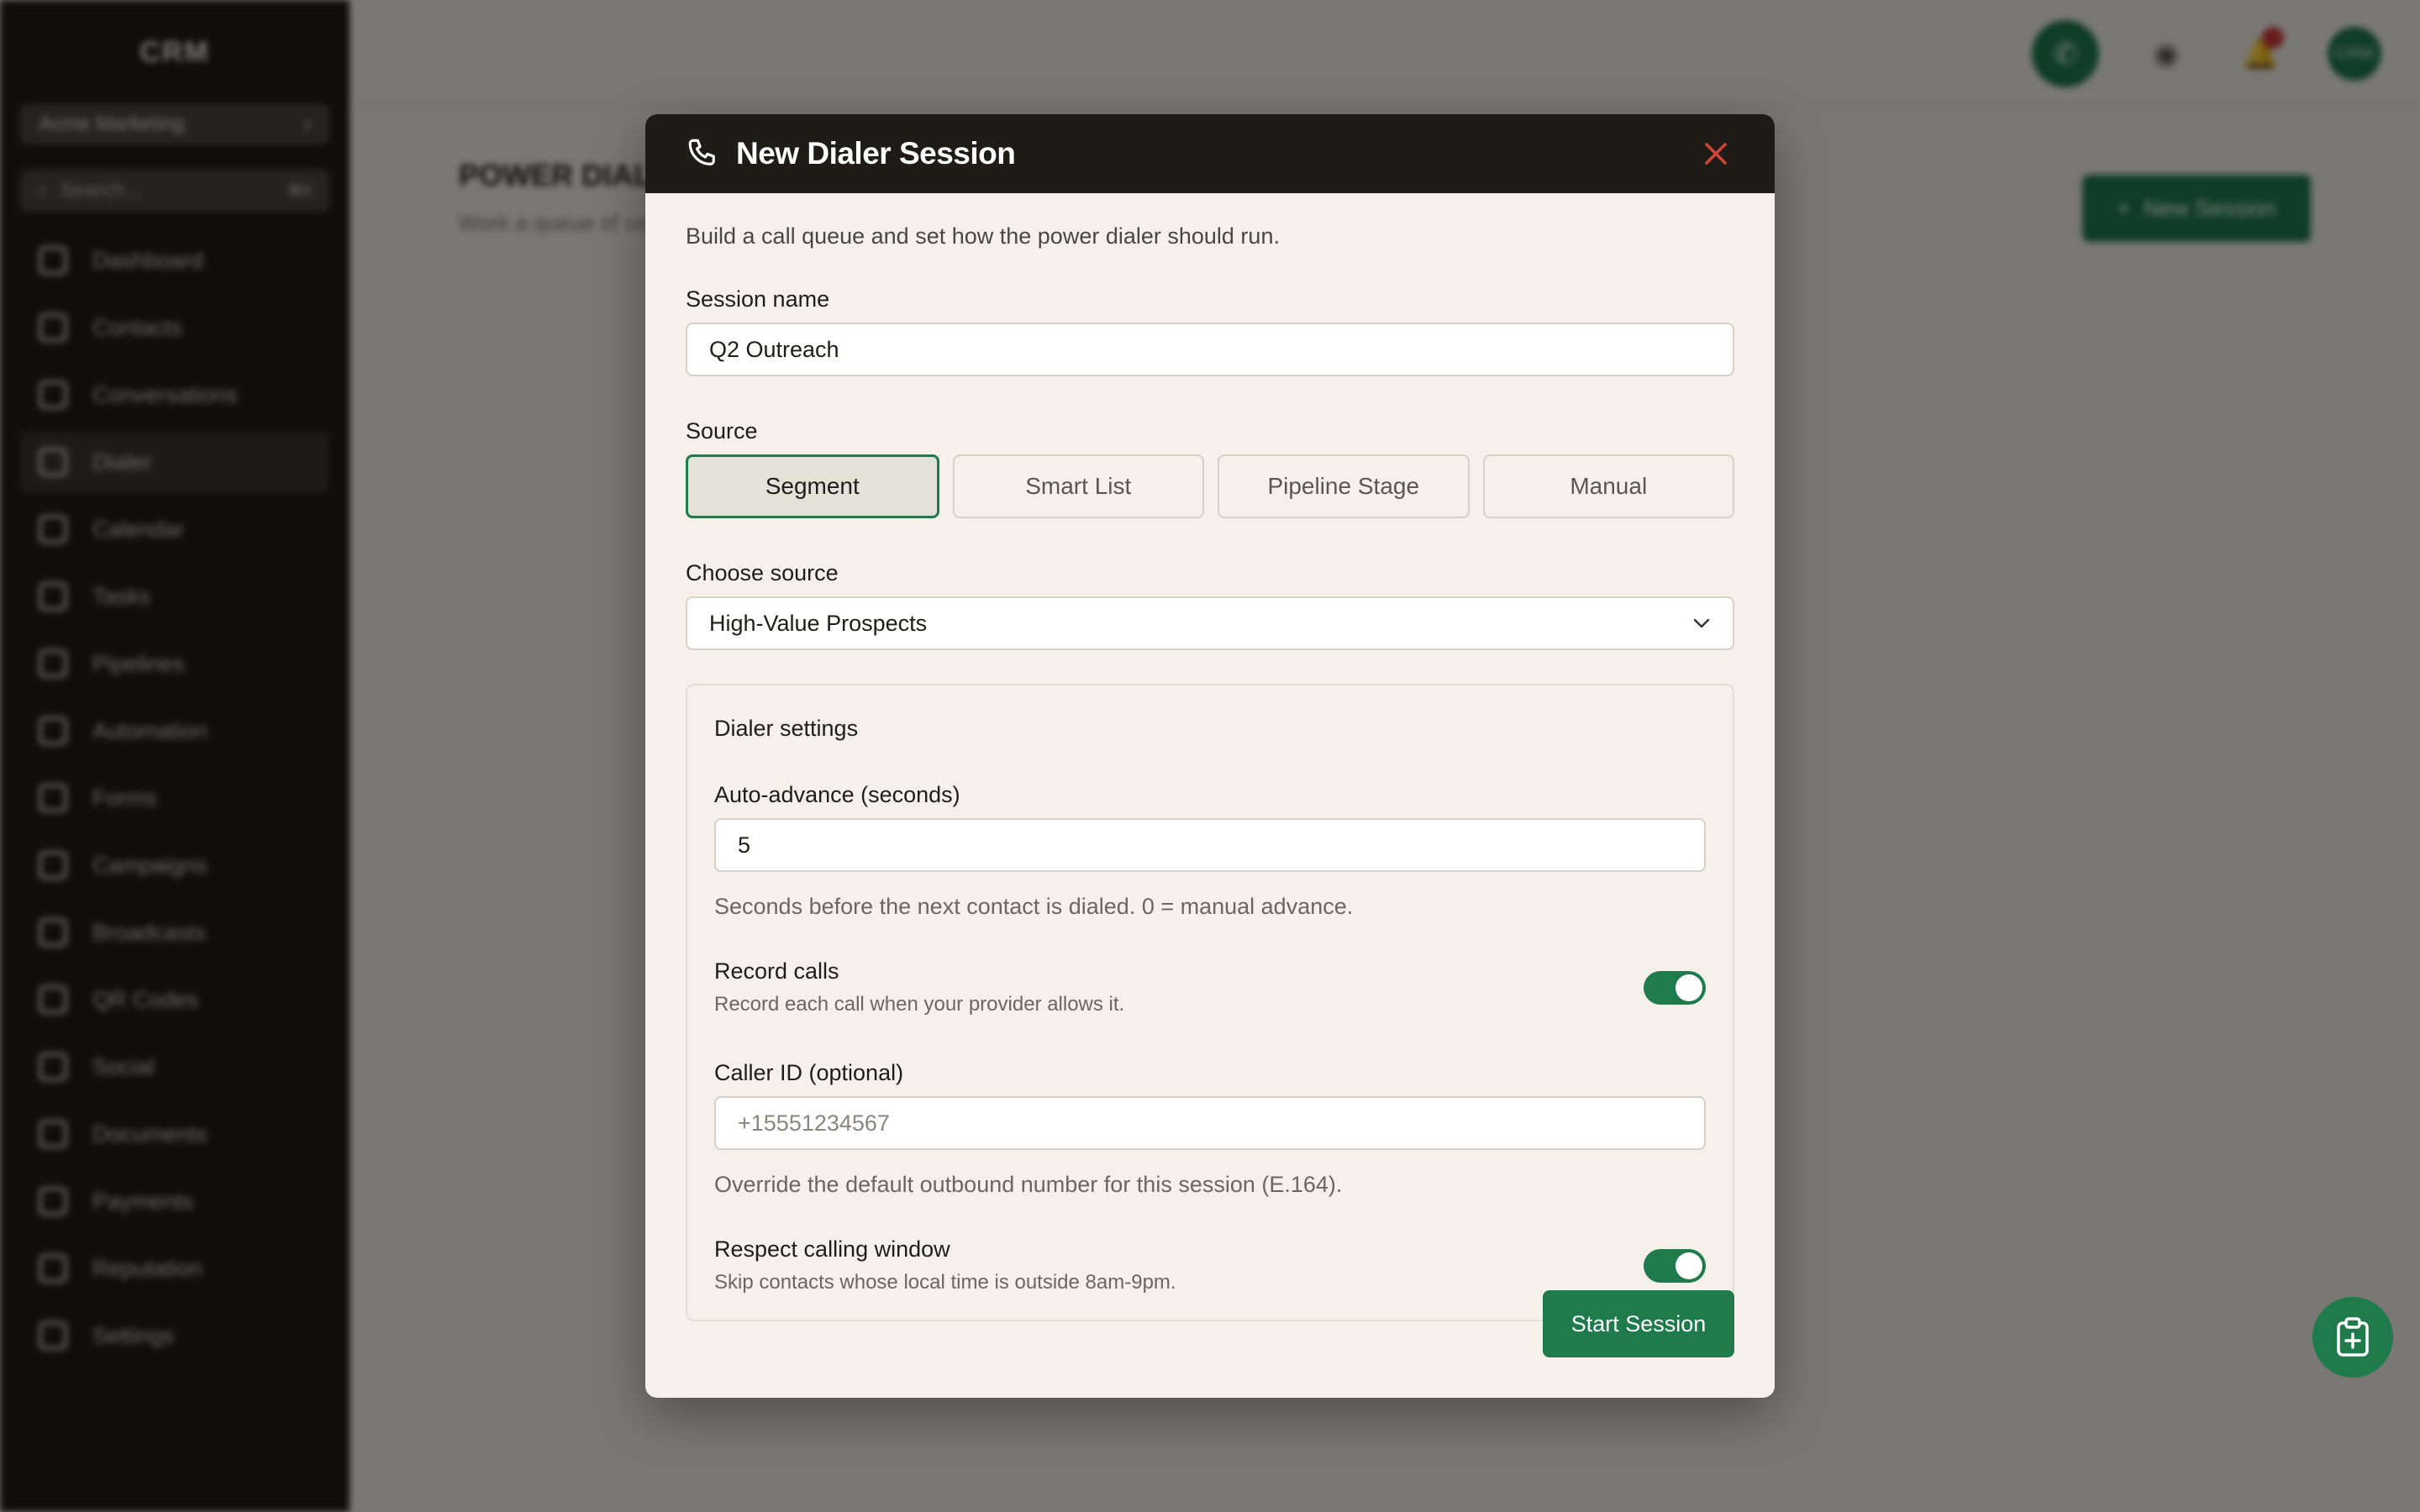  I want to click on source-label: Source, so click(722, 431).